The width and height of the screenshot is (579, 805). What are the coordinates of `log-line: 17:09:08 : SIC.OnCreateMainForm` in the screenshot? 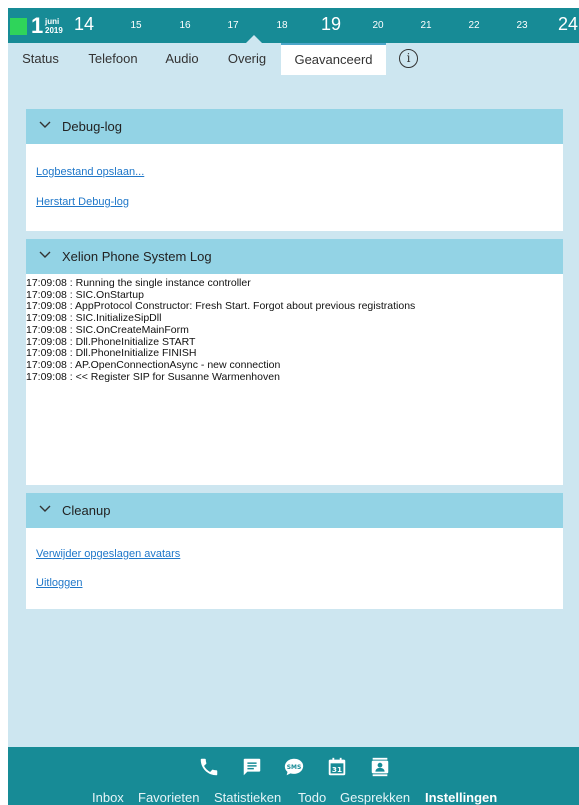 It's located at (107, 329).